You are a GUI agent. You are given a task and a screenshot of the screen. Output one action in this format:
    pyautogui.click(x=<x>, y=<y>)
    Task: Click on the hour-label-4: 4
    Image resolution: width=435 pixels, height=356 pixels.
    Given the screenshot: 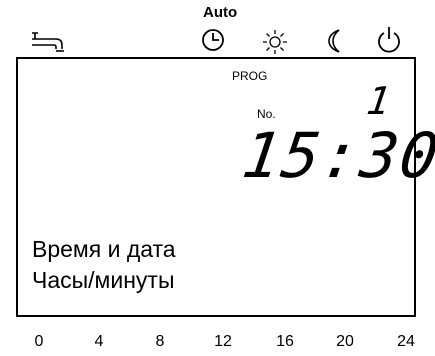 What is the action you would take?
    pyautogui.click(x=99, y=341)
    